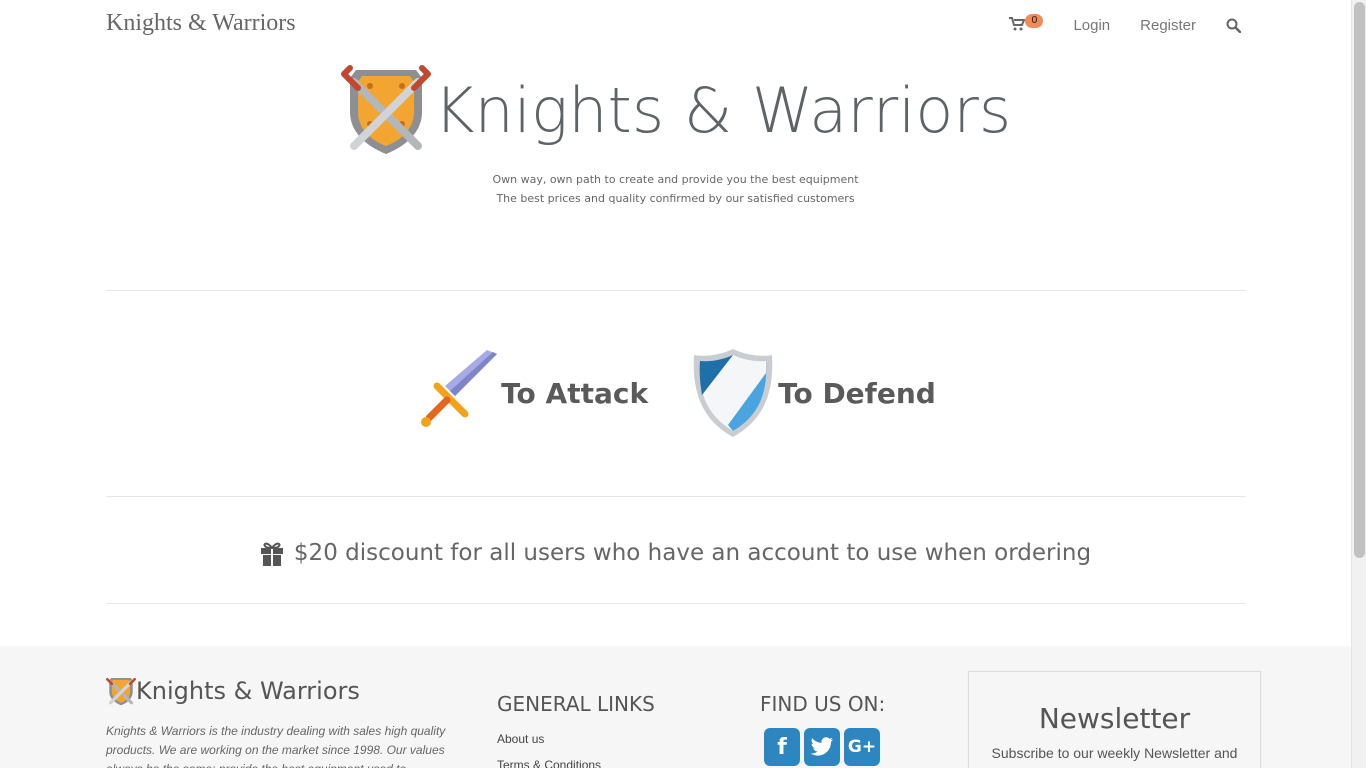  What do you see at coordinates (675, 393) in the screenshot?
I see `features-row: To Attack To Defend` at bounding box center [675, 393].